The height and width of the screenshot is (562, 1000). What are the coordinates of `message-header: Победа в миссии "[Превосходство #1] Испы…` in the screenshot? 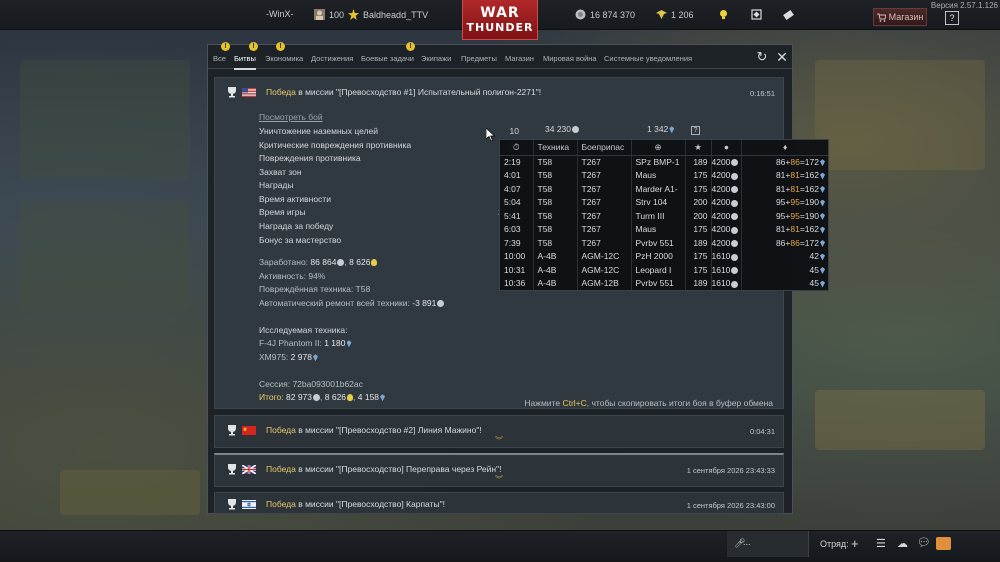 It's located at (499, 92).